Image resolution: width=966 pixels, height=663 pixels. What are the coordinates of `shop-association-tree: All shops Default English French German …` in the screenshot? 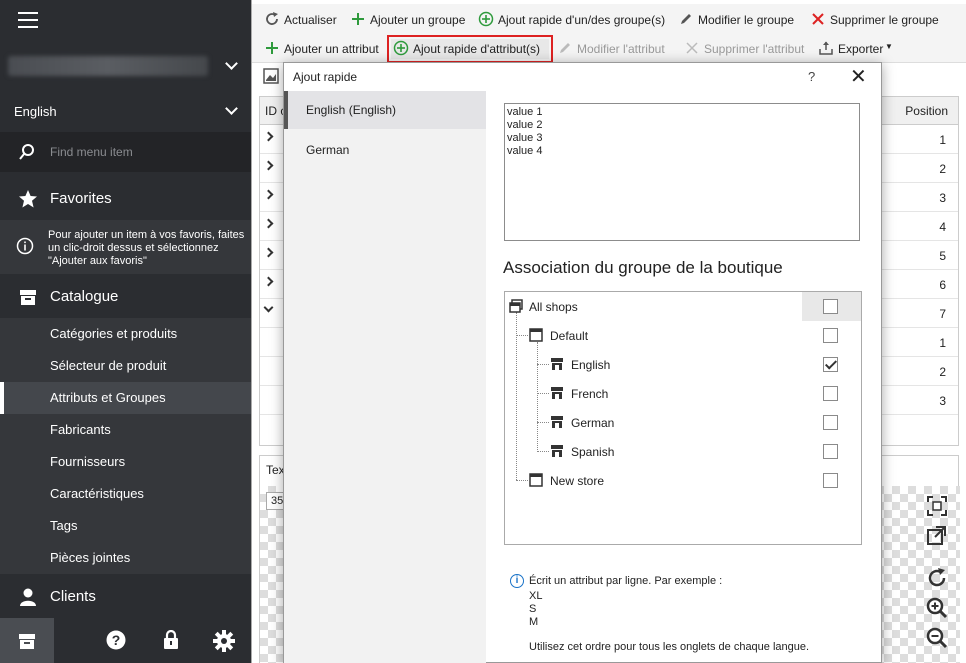 It's located at (683, 418).